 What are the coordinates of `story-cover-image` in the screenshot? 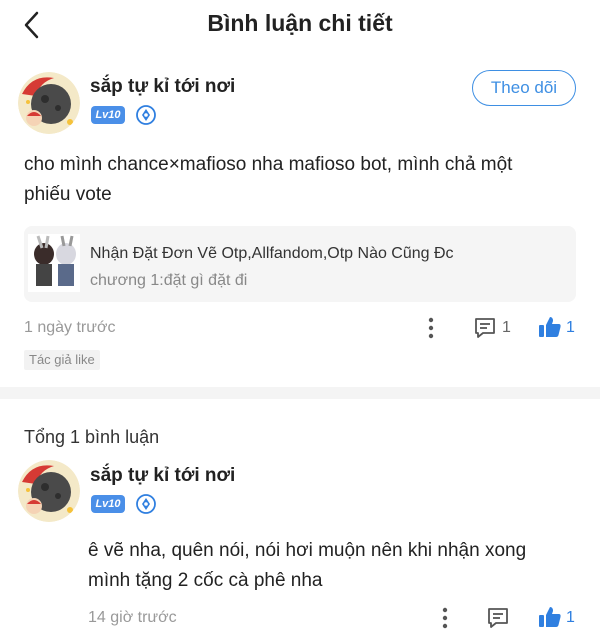 It's located at (54, 263).